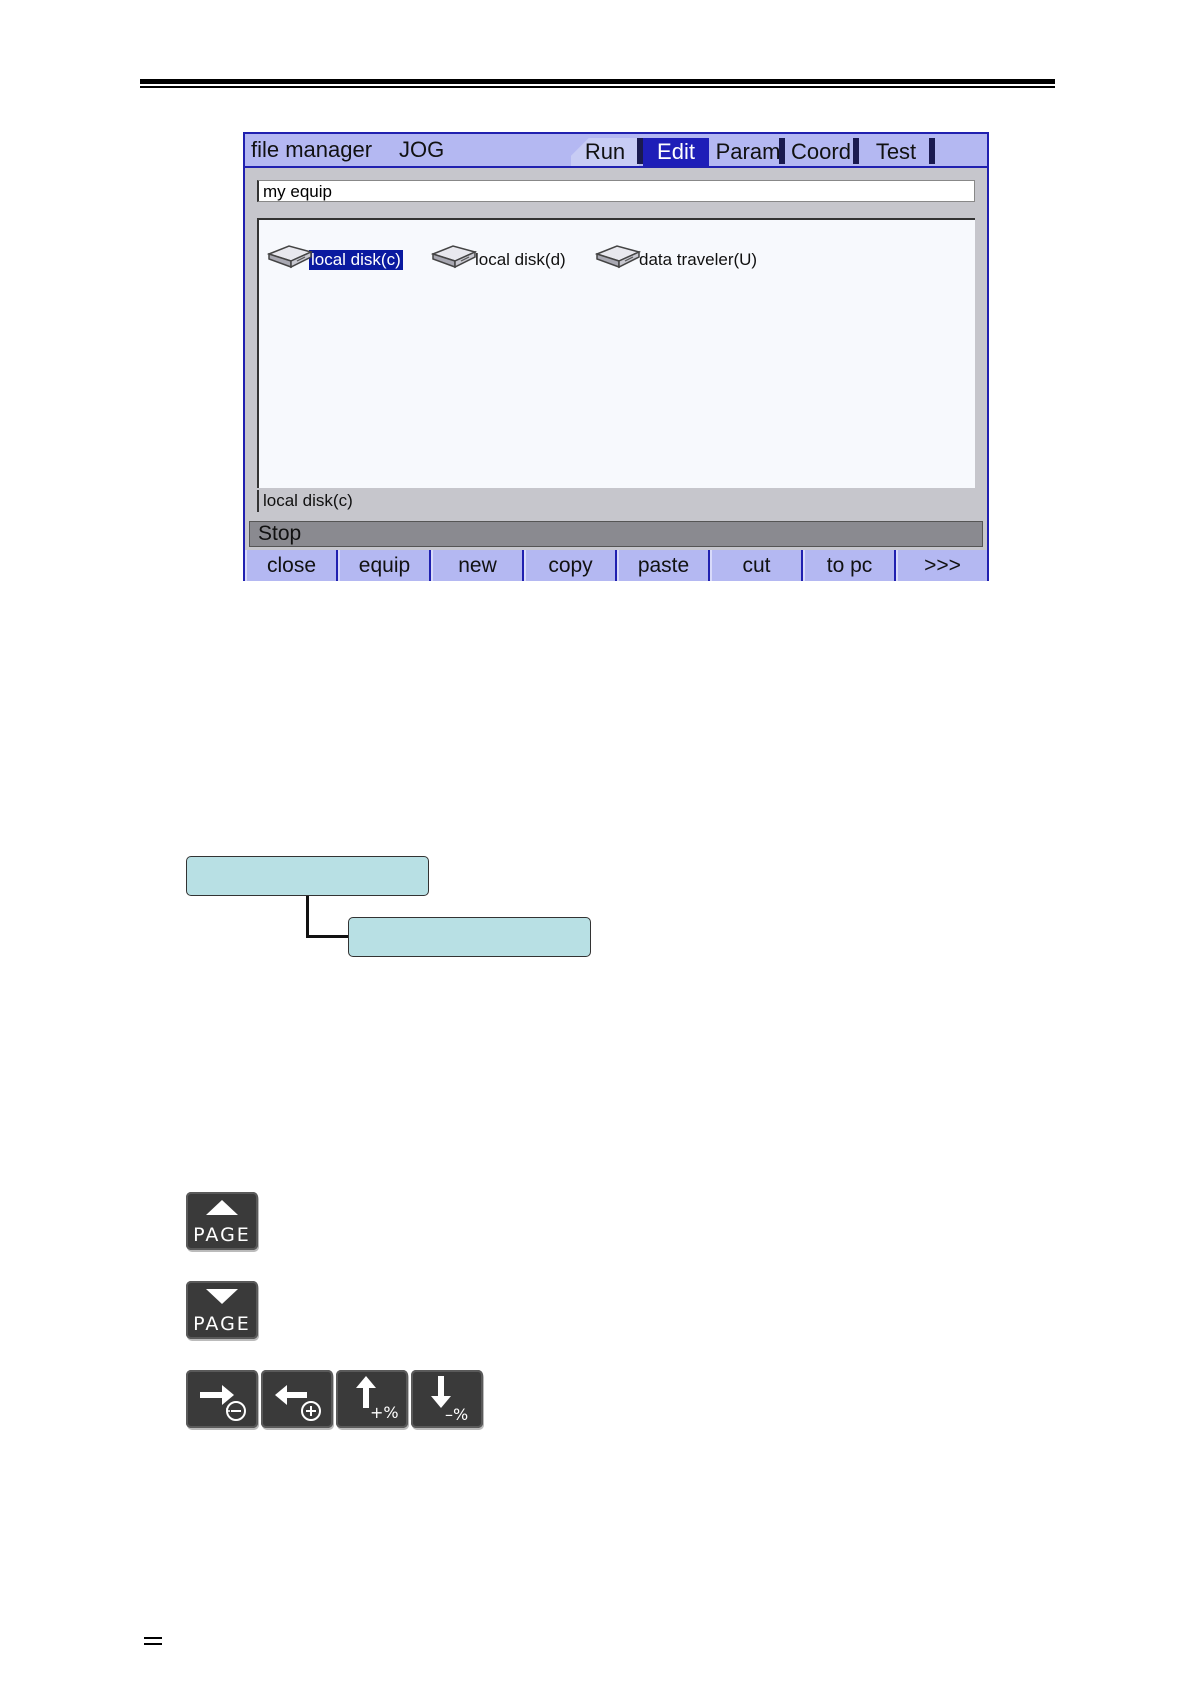 The width and height of the screenshot is (1190, 1684). I want to click on tree-node-child, so click(469, 937).